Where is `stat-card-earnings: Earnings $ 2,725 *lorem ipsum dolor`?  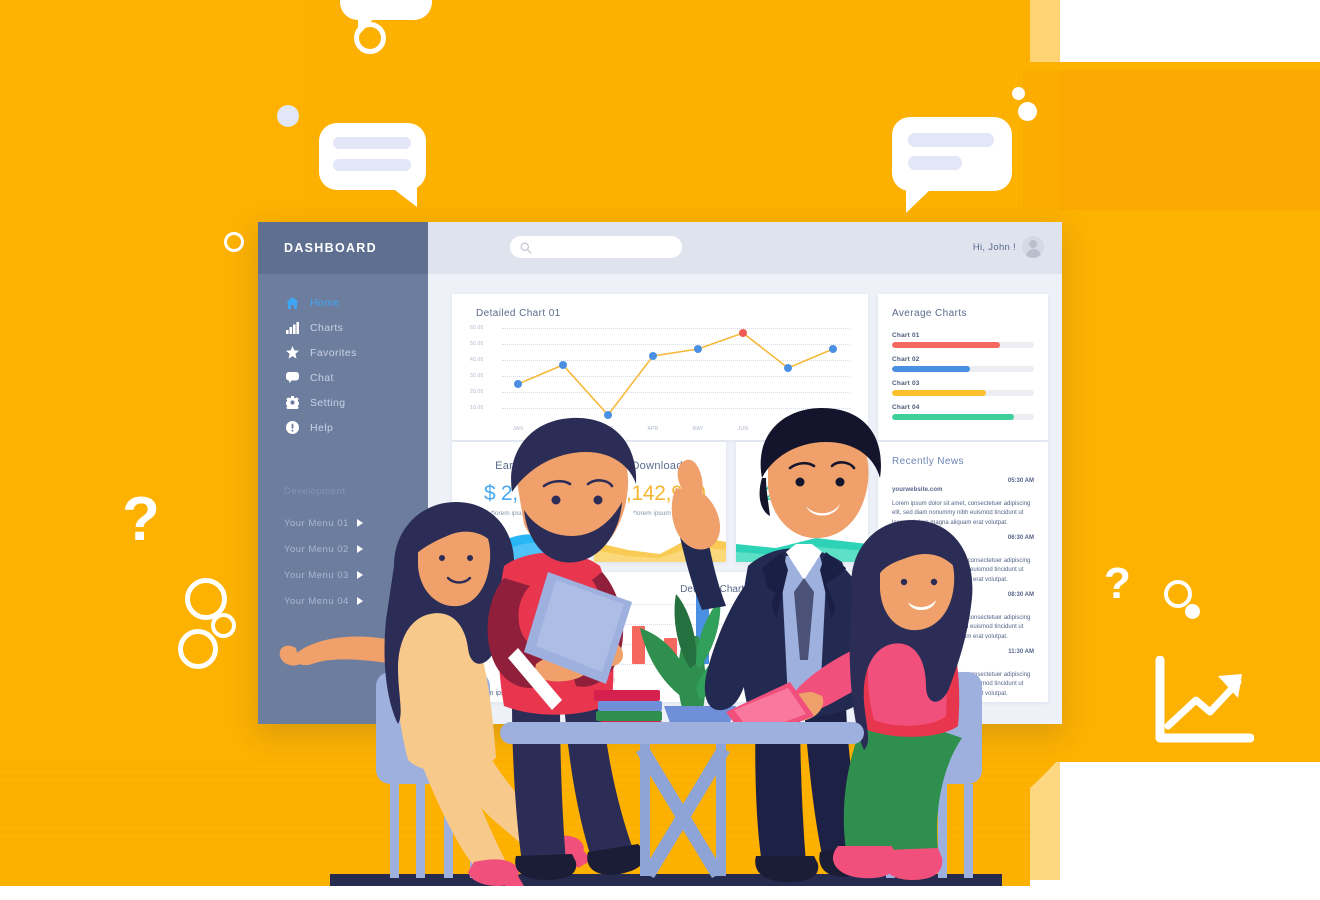 stat-card-earnings: Earnings $ 2,725 *lorem ipsum dolor is located at coordinates (518, 502).